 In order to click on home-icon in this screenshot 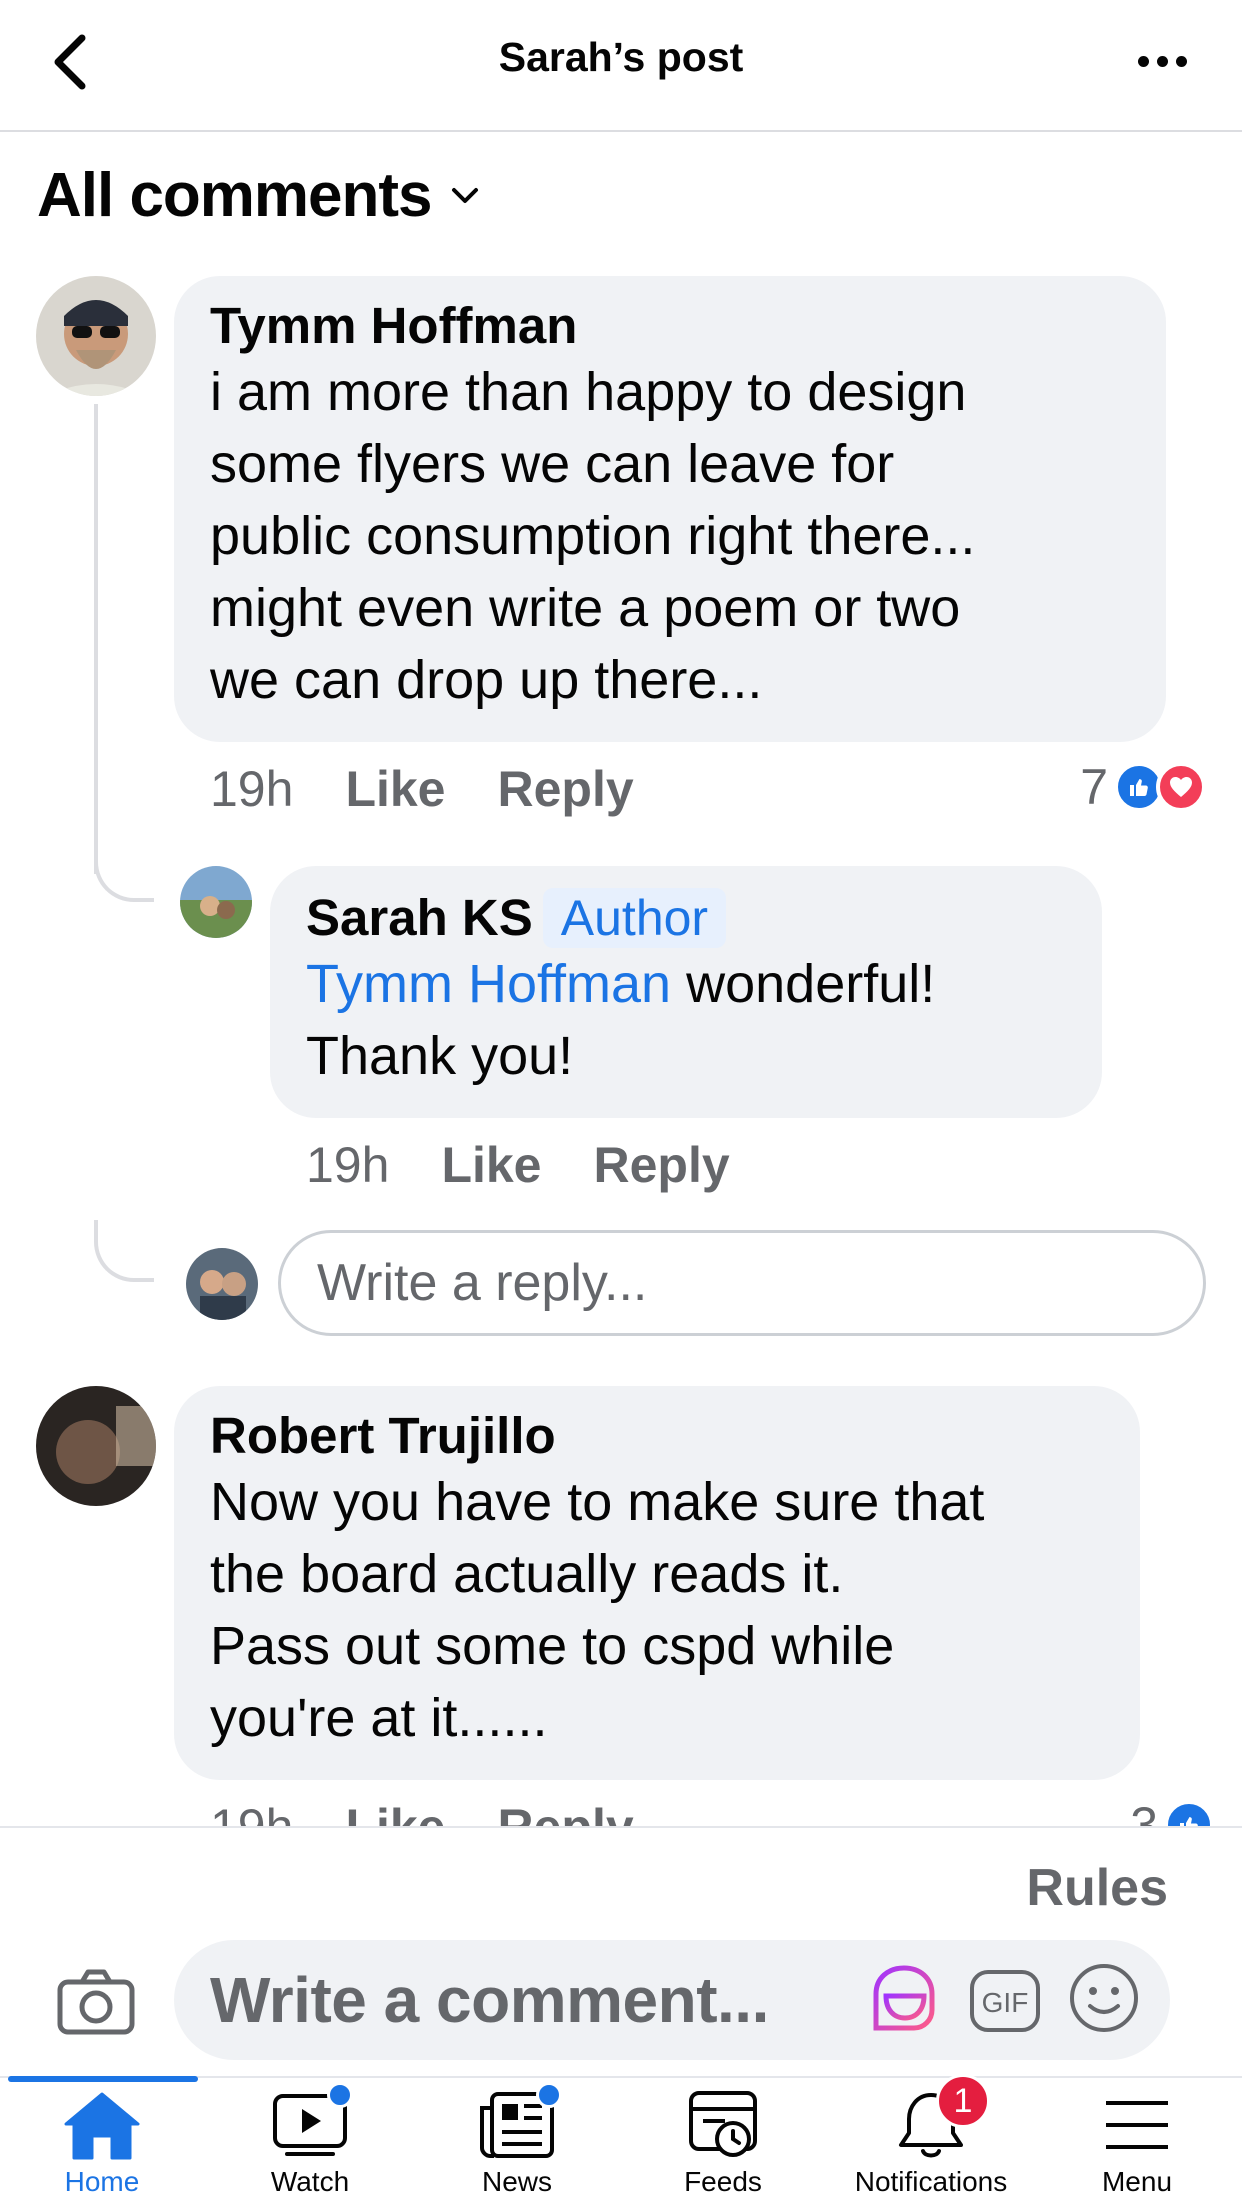, I will do `click(102, 2125)`.